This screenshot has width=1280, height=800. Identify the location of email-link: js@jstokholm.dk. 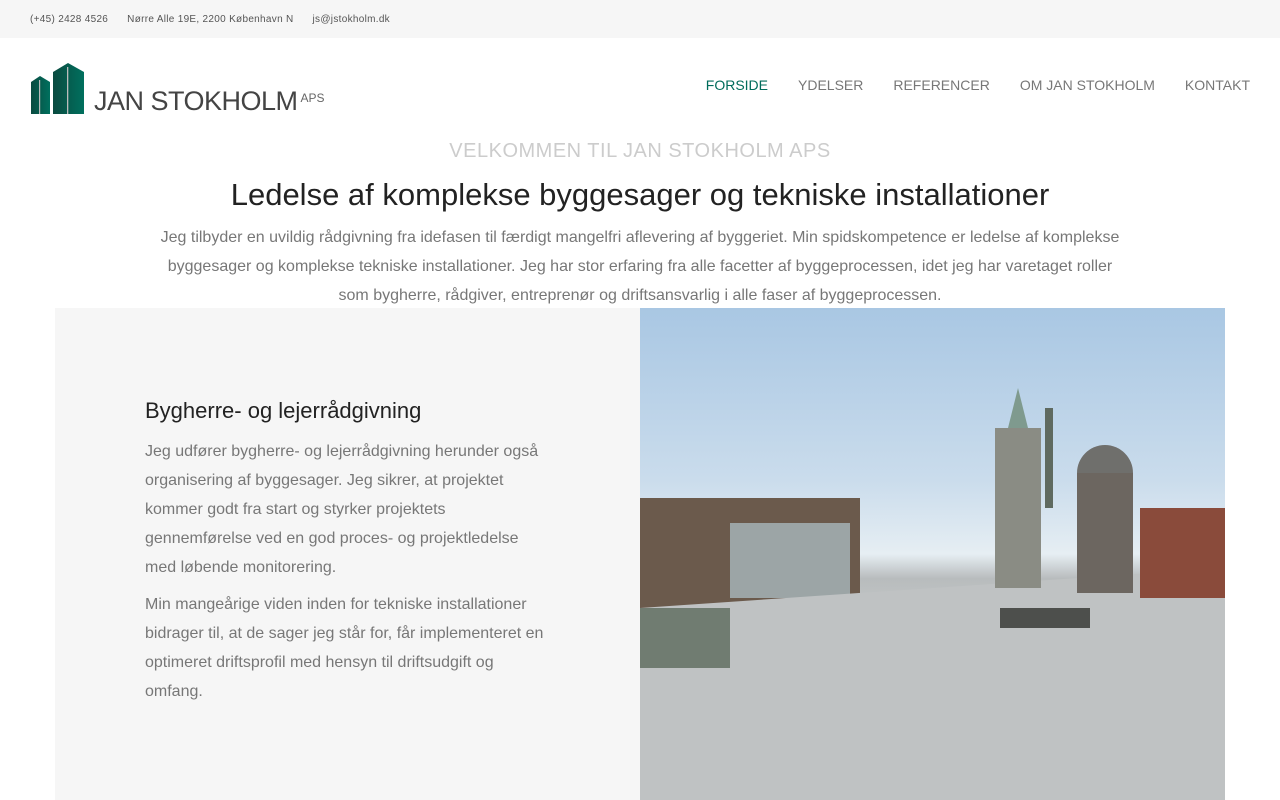
(351, 19).